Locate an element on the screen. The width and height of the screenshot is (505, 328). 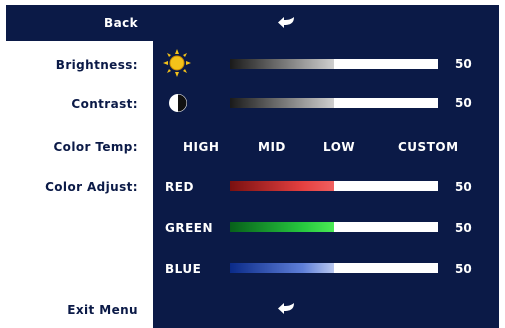
green-label: GREEN is located at coordinates (189, 228).